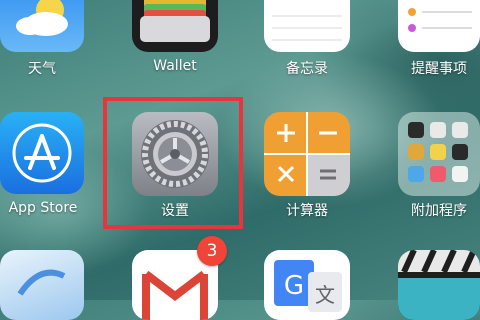 This screenshot has width=480, height=320. What do you see at coordinates (43, 208) in the screenshot?
I see `app-store-label: App Store` at bounding box center [43, 208].